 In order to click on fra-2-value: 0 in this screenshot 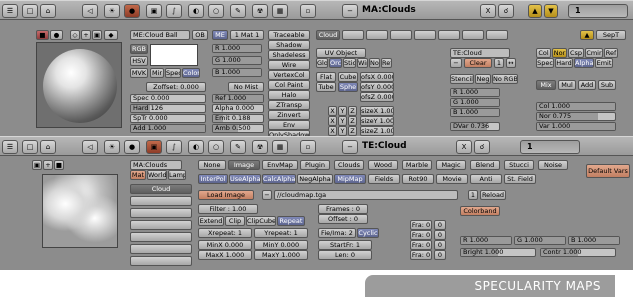, I will do `click(440, 235)`.